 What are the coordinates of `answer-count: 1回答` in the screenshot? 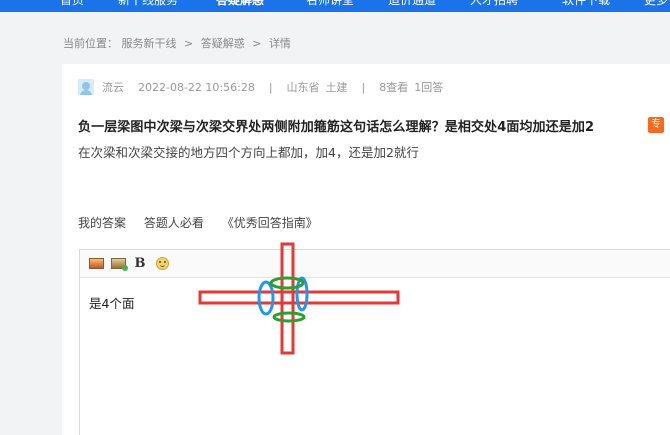 It's located at (429, 87).